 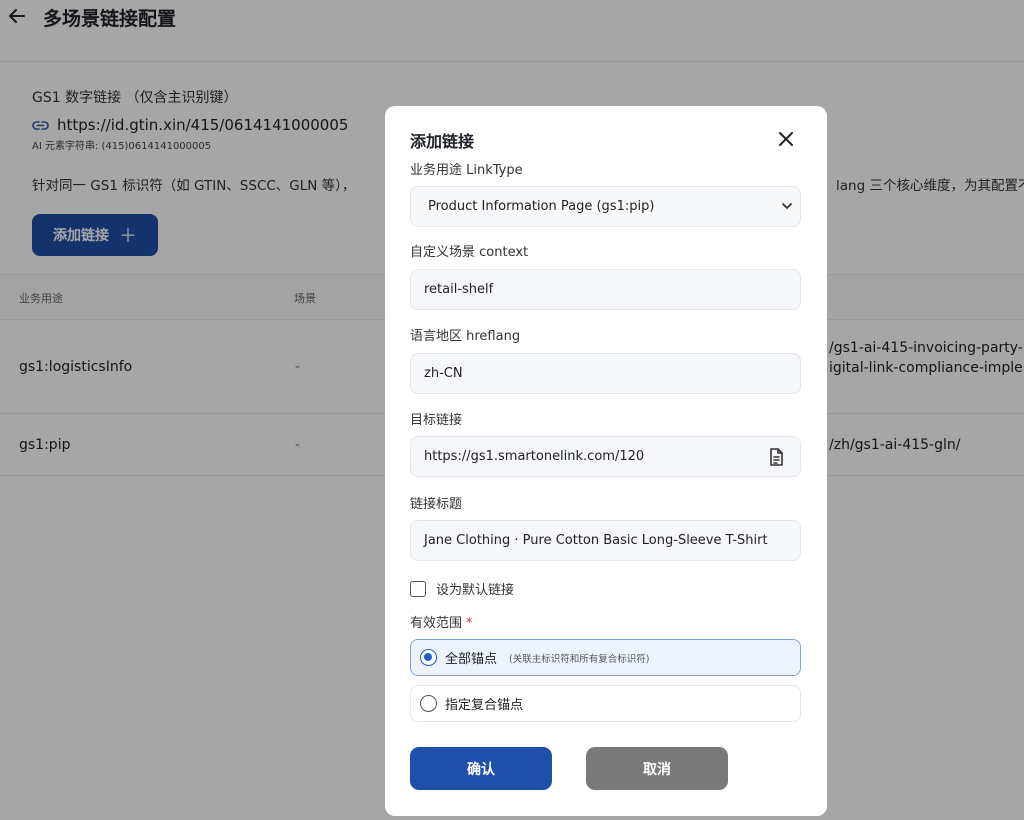 What do you see at coordinates (579, 659) in the screenshot?
I see `scope-option-note: (关联主标识符和所有复合标识符)` at bounding box center [579, 659].